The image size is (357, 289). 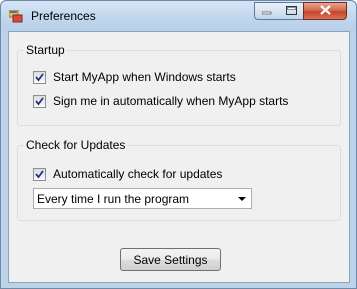 What do you see at coordinates (137, 174) in the screenshot?
I see `auto-check-updates-label: Automatically check for updates` at bounding box center [137, 174].